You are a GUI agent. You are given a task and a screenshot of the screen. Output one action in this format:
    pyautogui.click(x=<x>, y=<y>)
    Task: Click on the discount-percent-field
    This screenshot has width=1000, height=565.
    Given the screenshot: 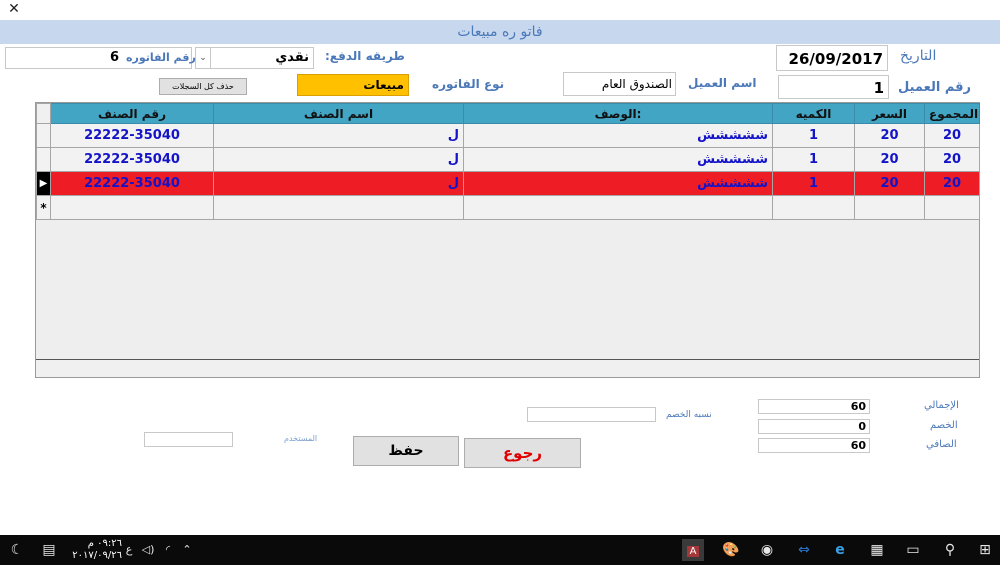 What is the action you would take?
    pyautogui.click(x=591, y=414)
    